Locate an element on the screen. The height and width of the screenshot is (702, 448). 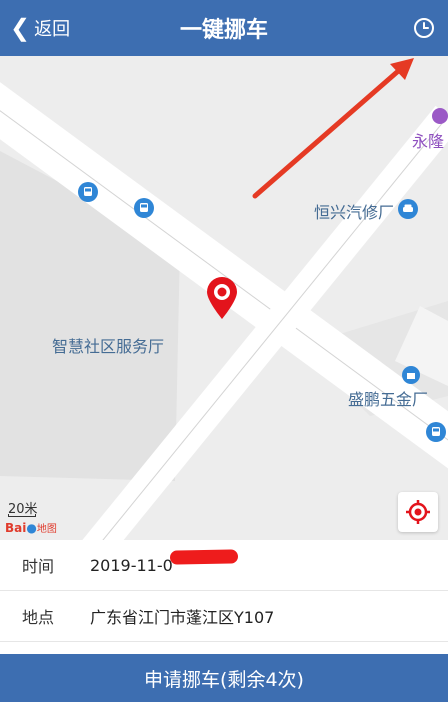
chevron-left-icon: ❮ is located at coordinates (20, 28).